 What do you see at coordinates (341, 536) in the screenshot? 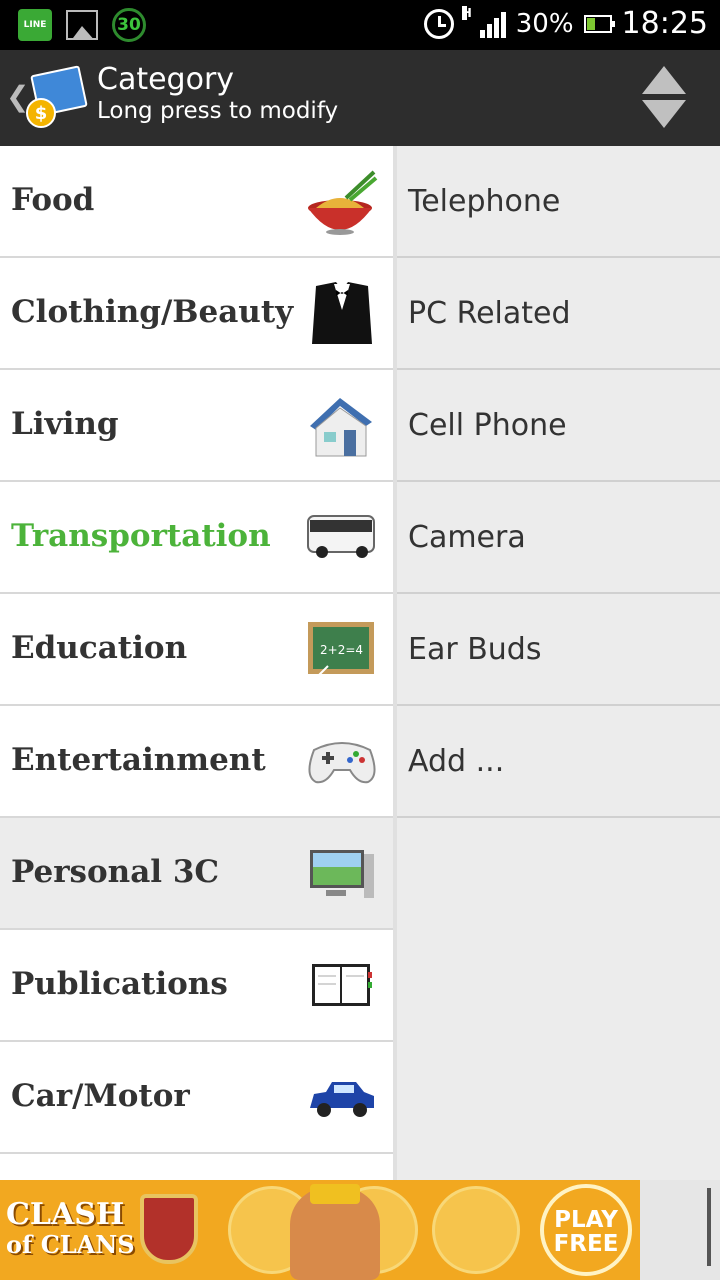
I see `bus-icon` at bounding box center [341, 536].